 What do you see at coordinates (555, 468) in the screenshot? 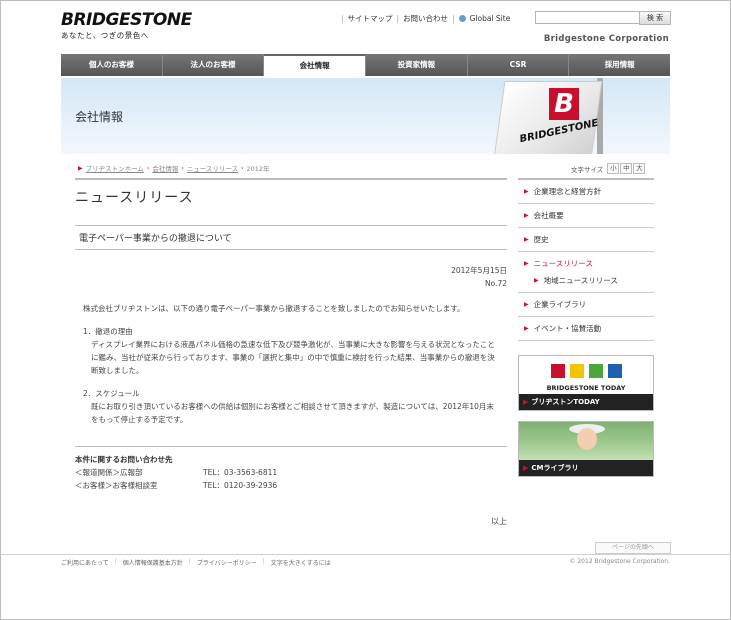
I see `cm-library-label-text: CMライブラリ` at bounding box center [555, 468].